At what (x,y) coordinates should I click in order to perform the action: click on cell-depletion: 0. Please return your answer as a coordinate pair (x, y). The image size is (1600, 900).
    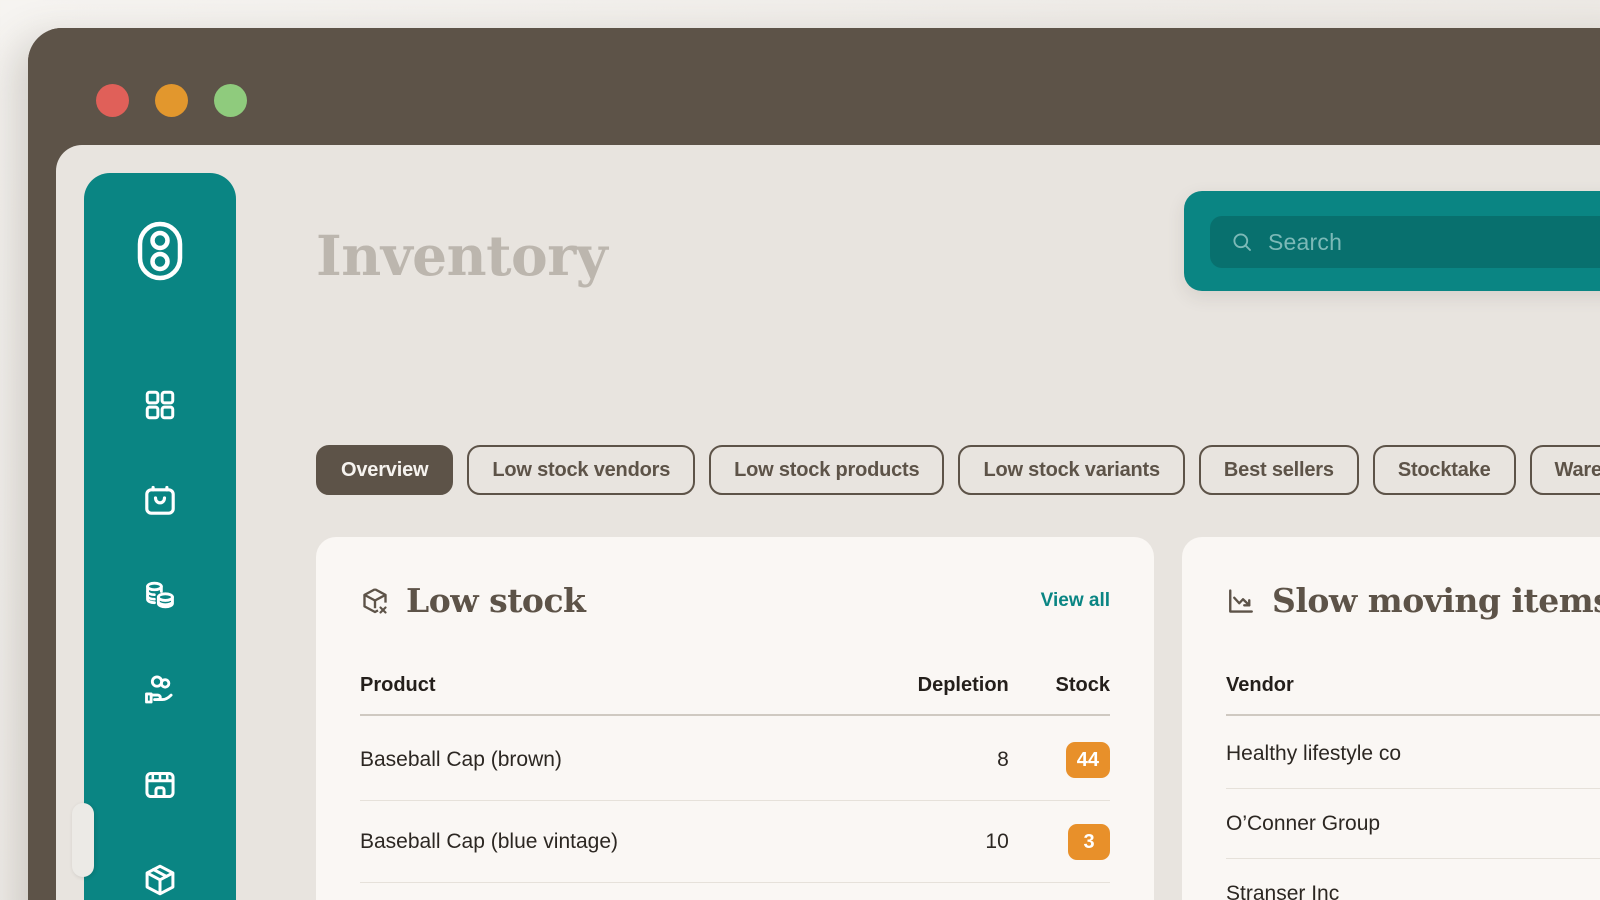
    Looking at the image, I should click on (924, 891).